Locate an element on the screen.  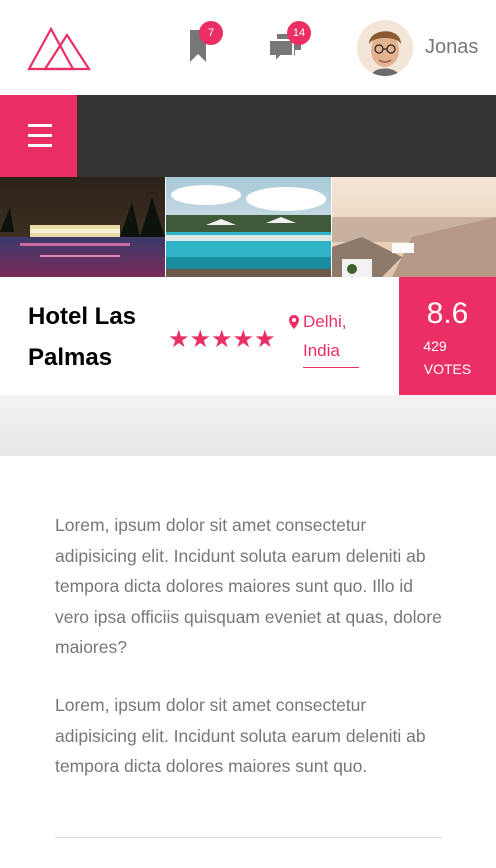
star-rating: ★★★★★ is located at coordinates (222, 339).